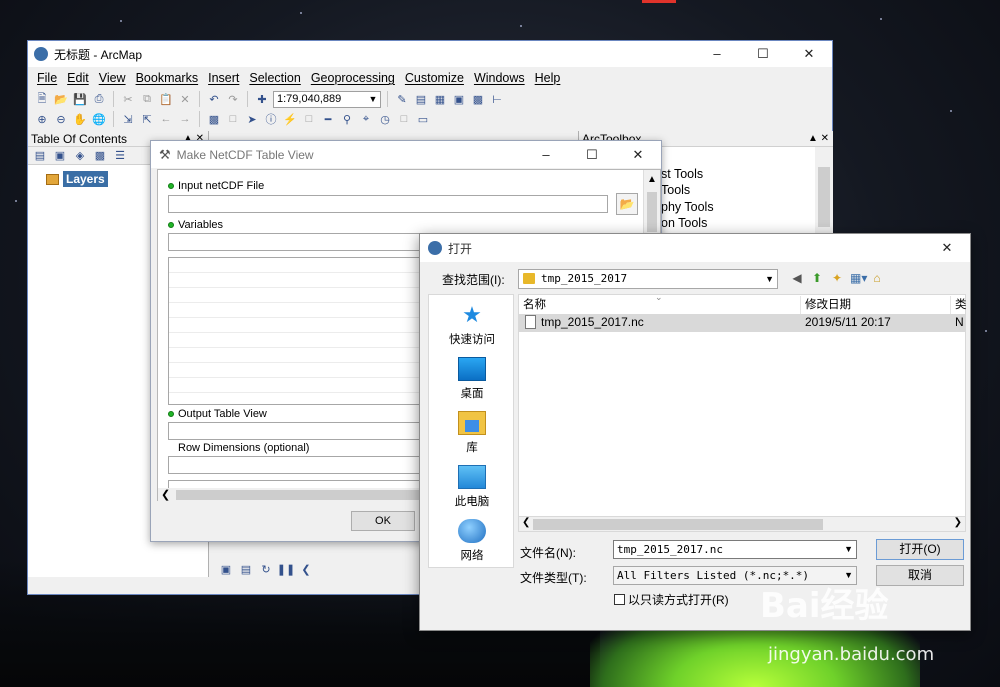 The height and width of the screenshot is (687, 1000). Describe the element at coordinates (80, 119) in the screenshot. I see `pan-icon: ✋` at that location.